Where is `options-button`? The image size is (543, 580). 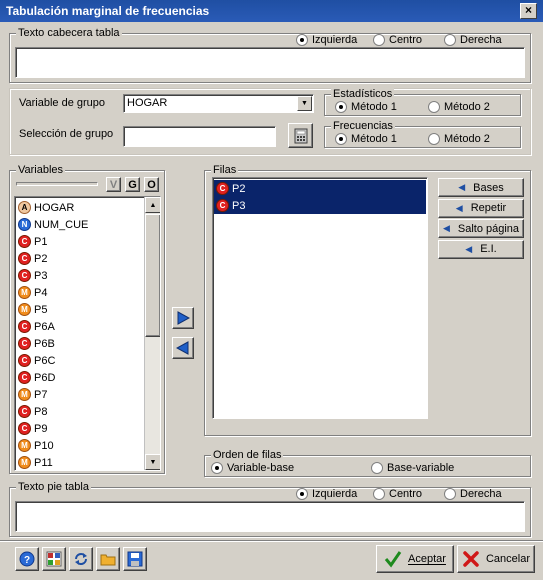
options-button is located at coordinates (54, 559).